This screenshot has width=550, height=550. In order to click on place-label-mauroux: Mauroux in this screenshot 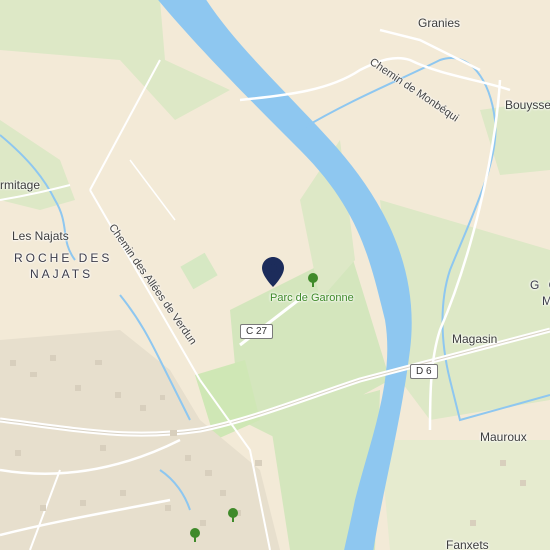, I will do `click(503, 437)`.